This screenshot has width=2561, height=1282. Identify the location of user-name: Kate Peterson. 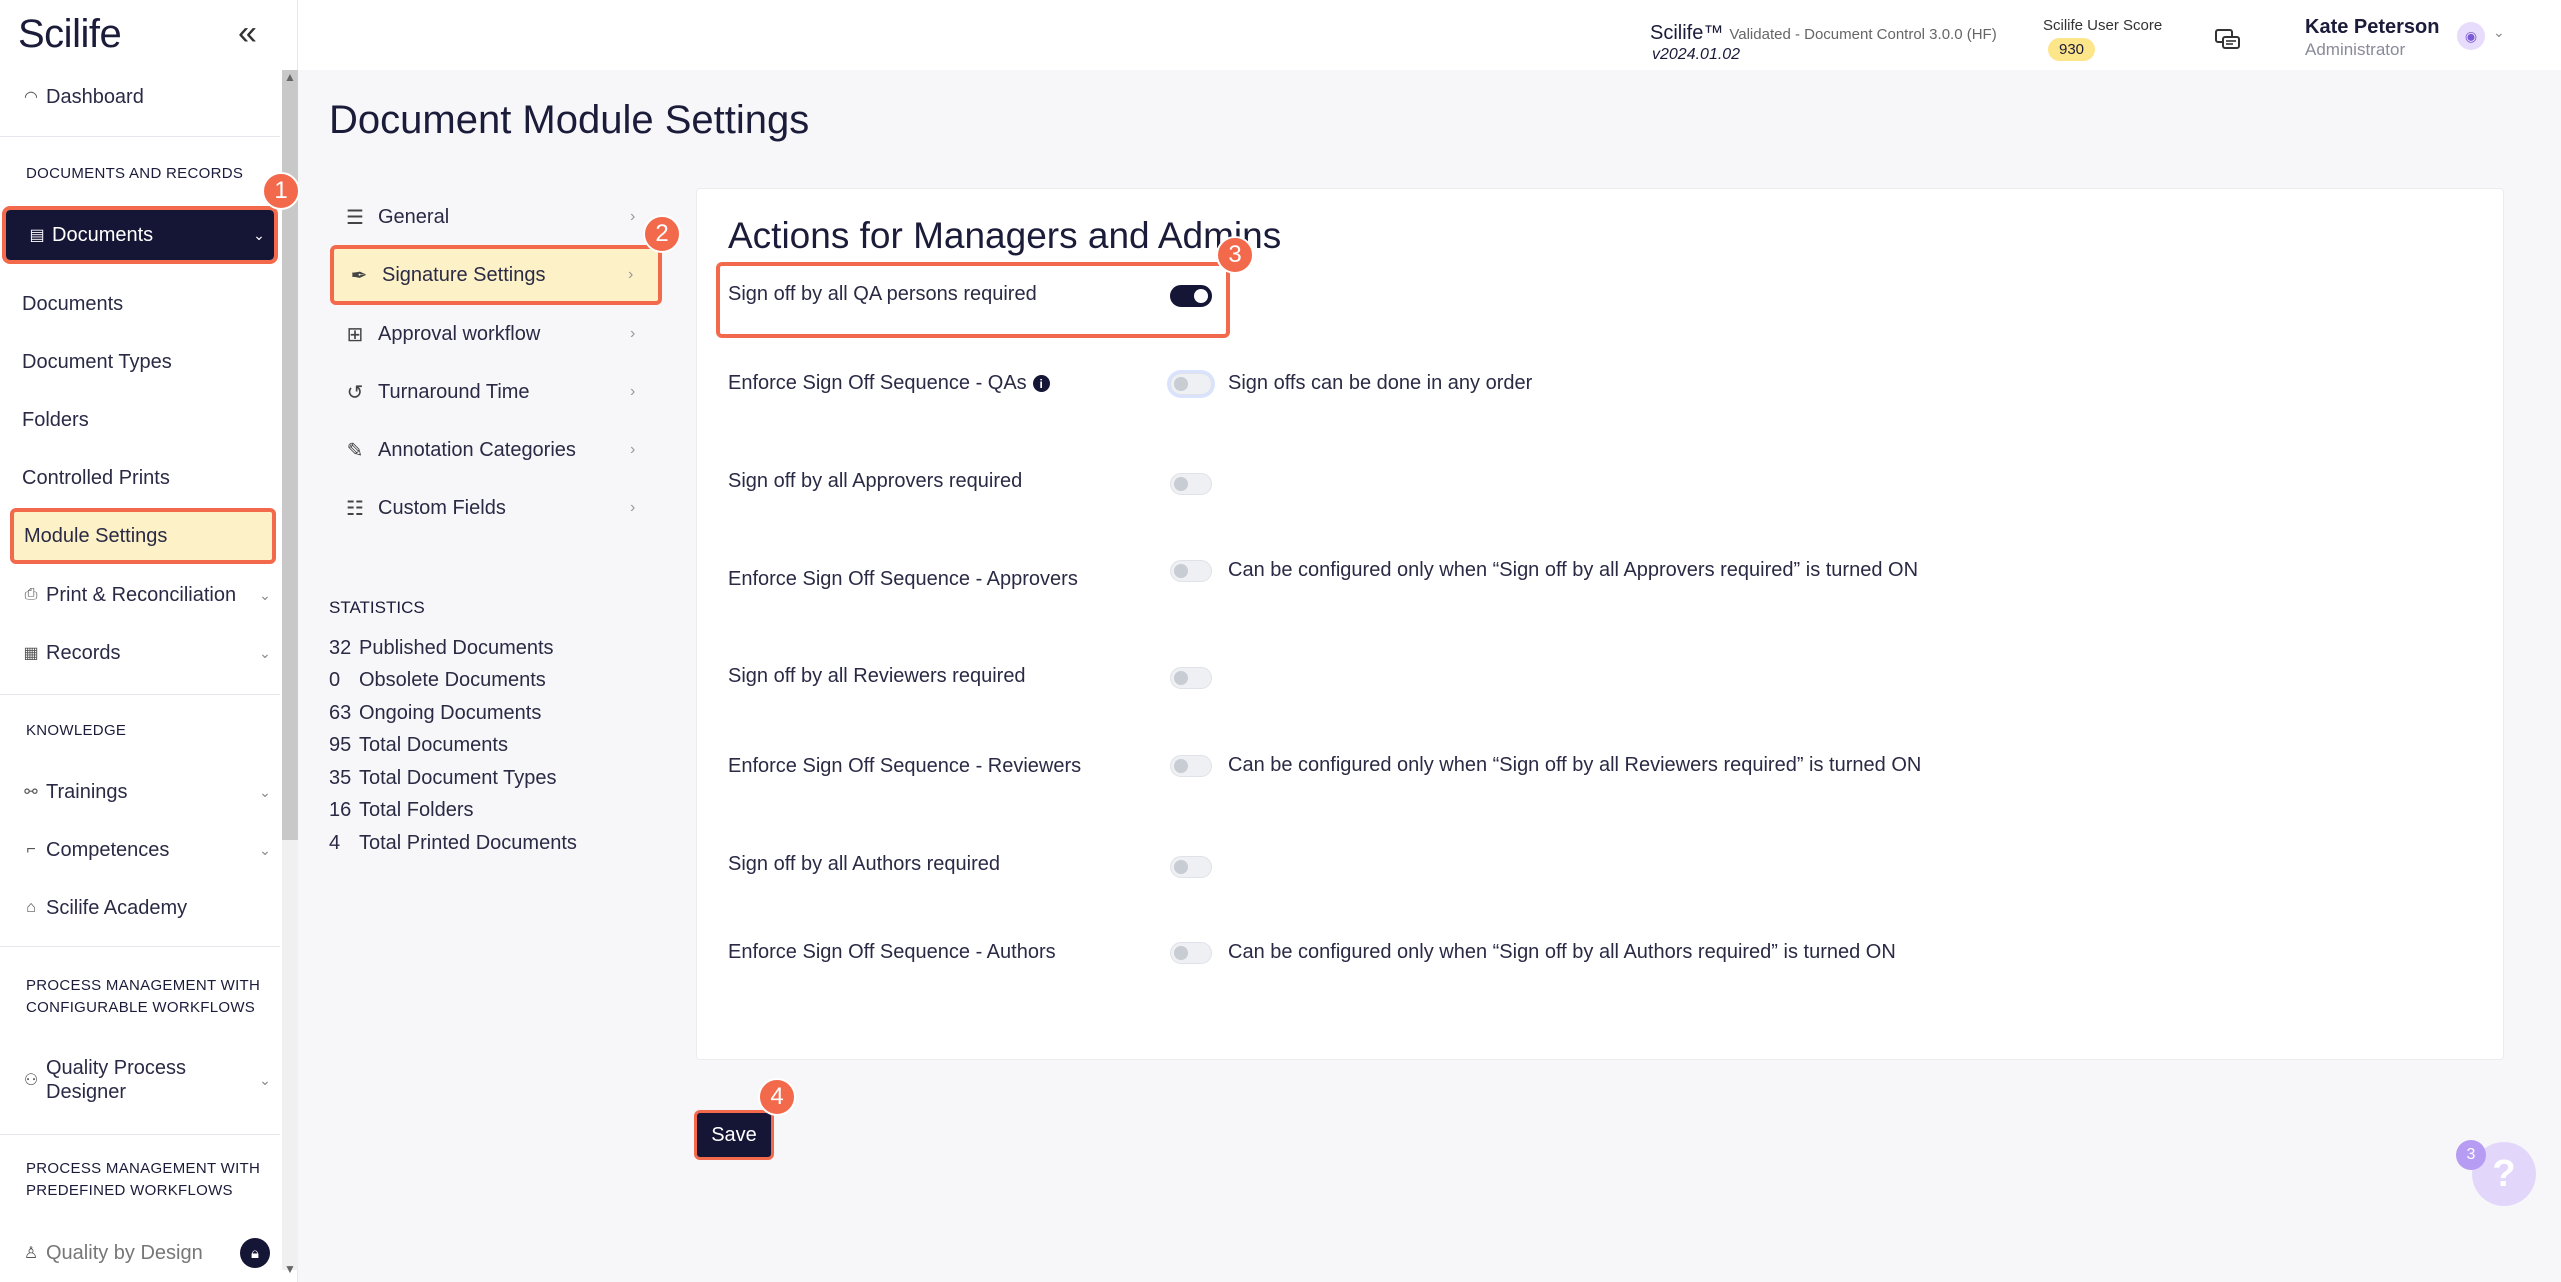
(2372, 27).